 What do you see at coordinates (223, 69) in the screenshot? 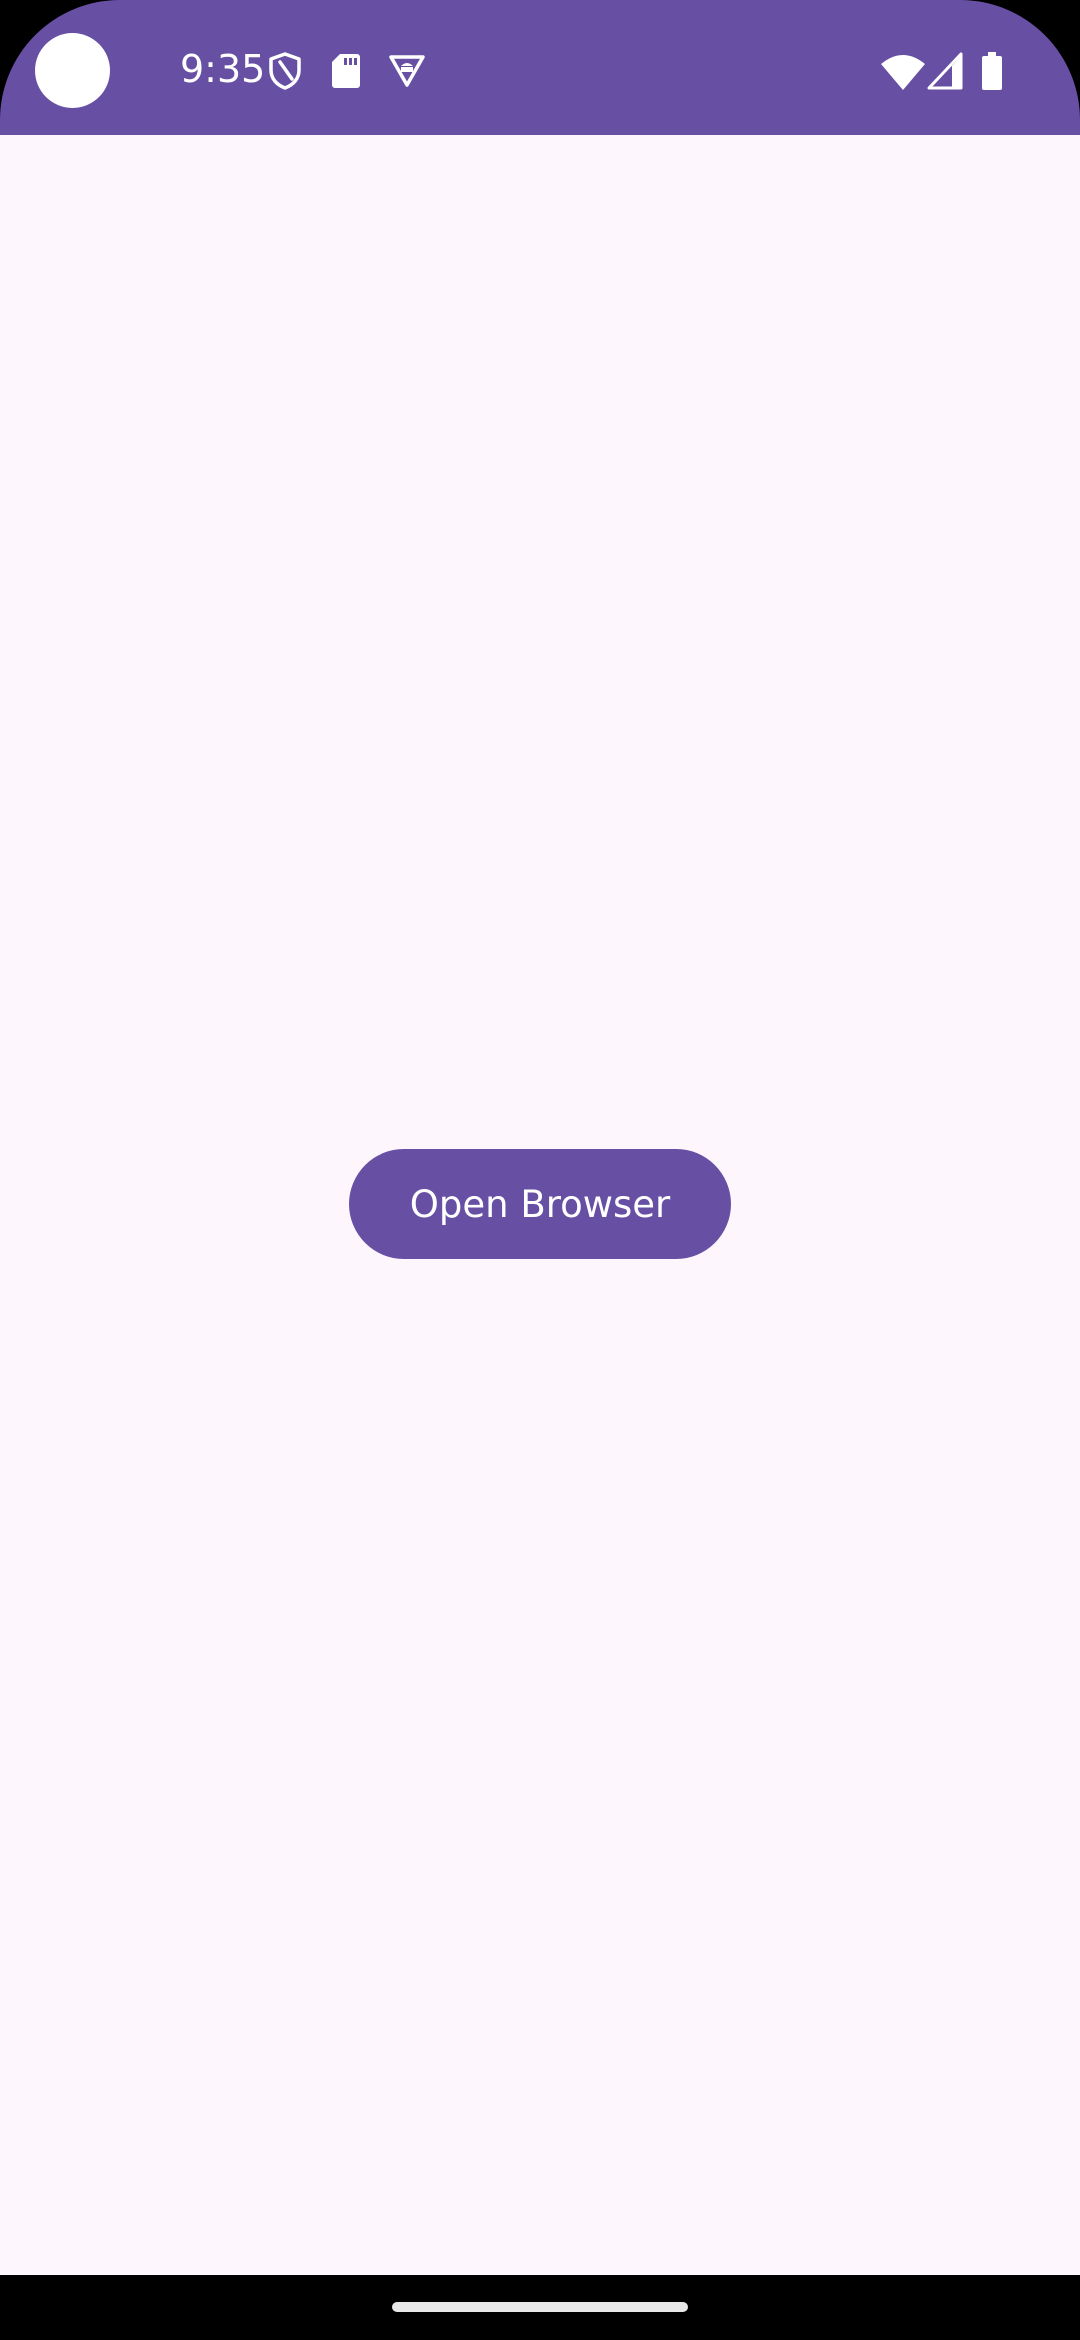
I see `status-time: 9:35` at bounding box center [223, 69].